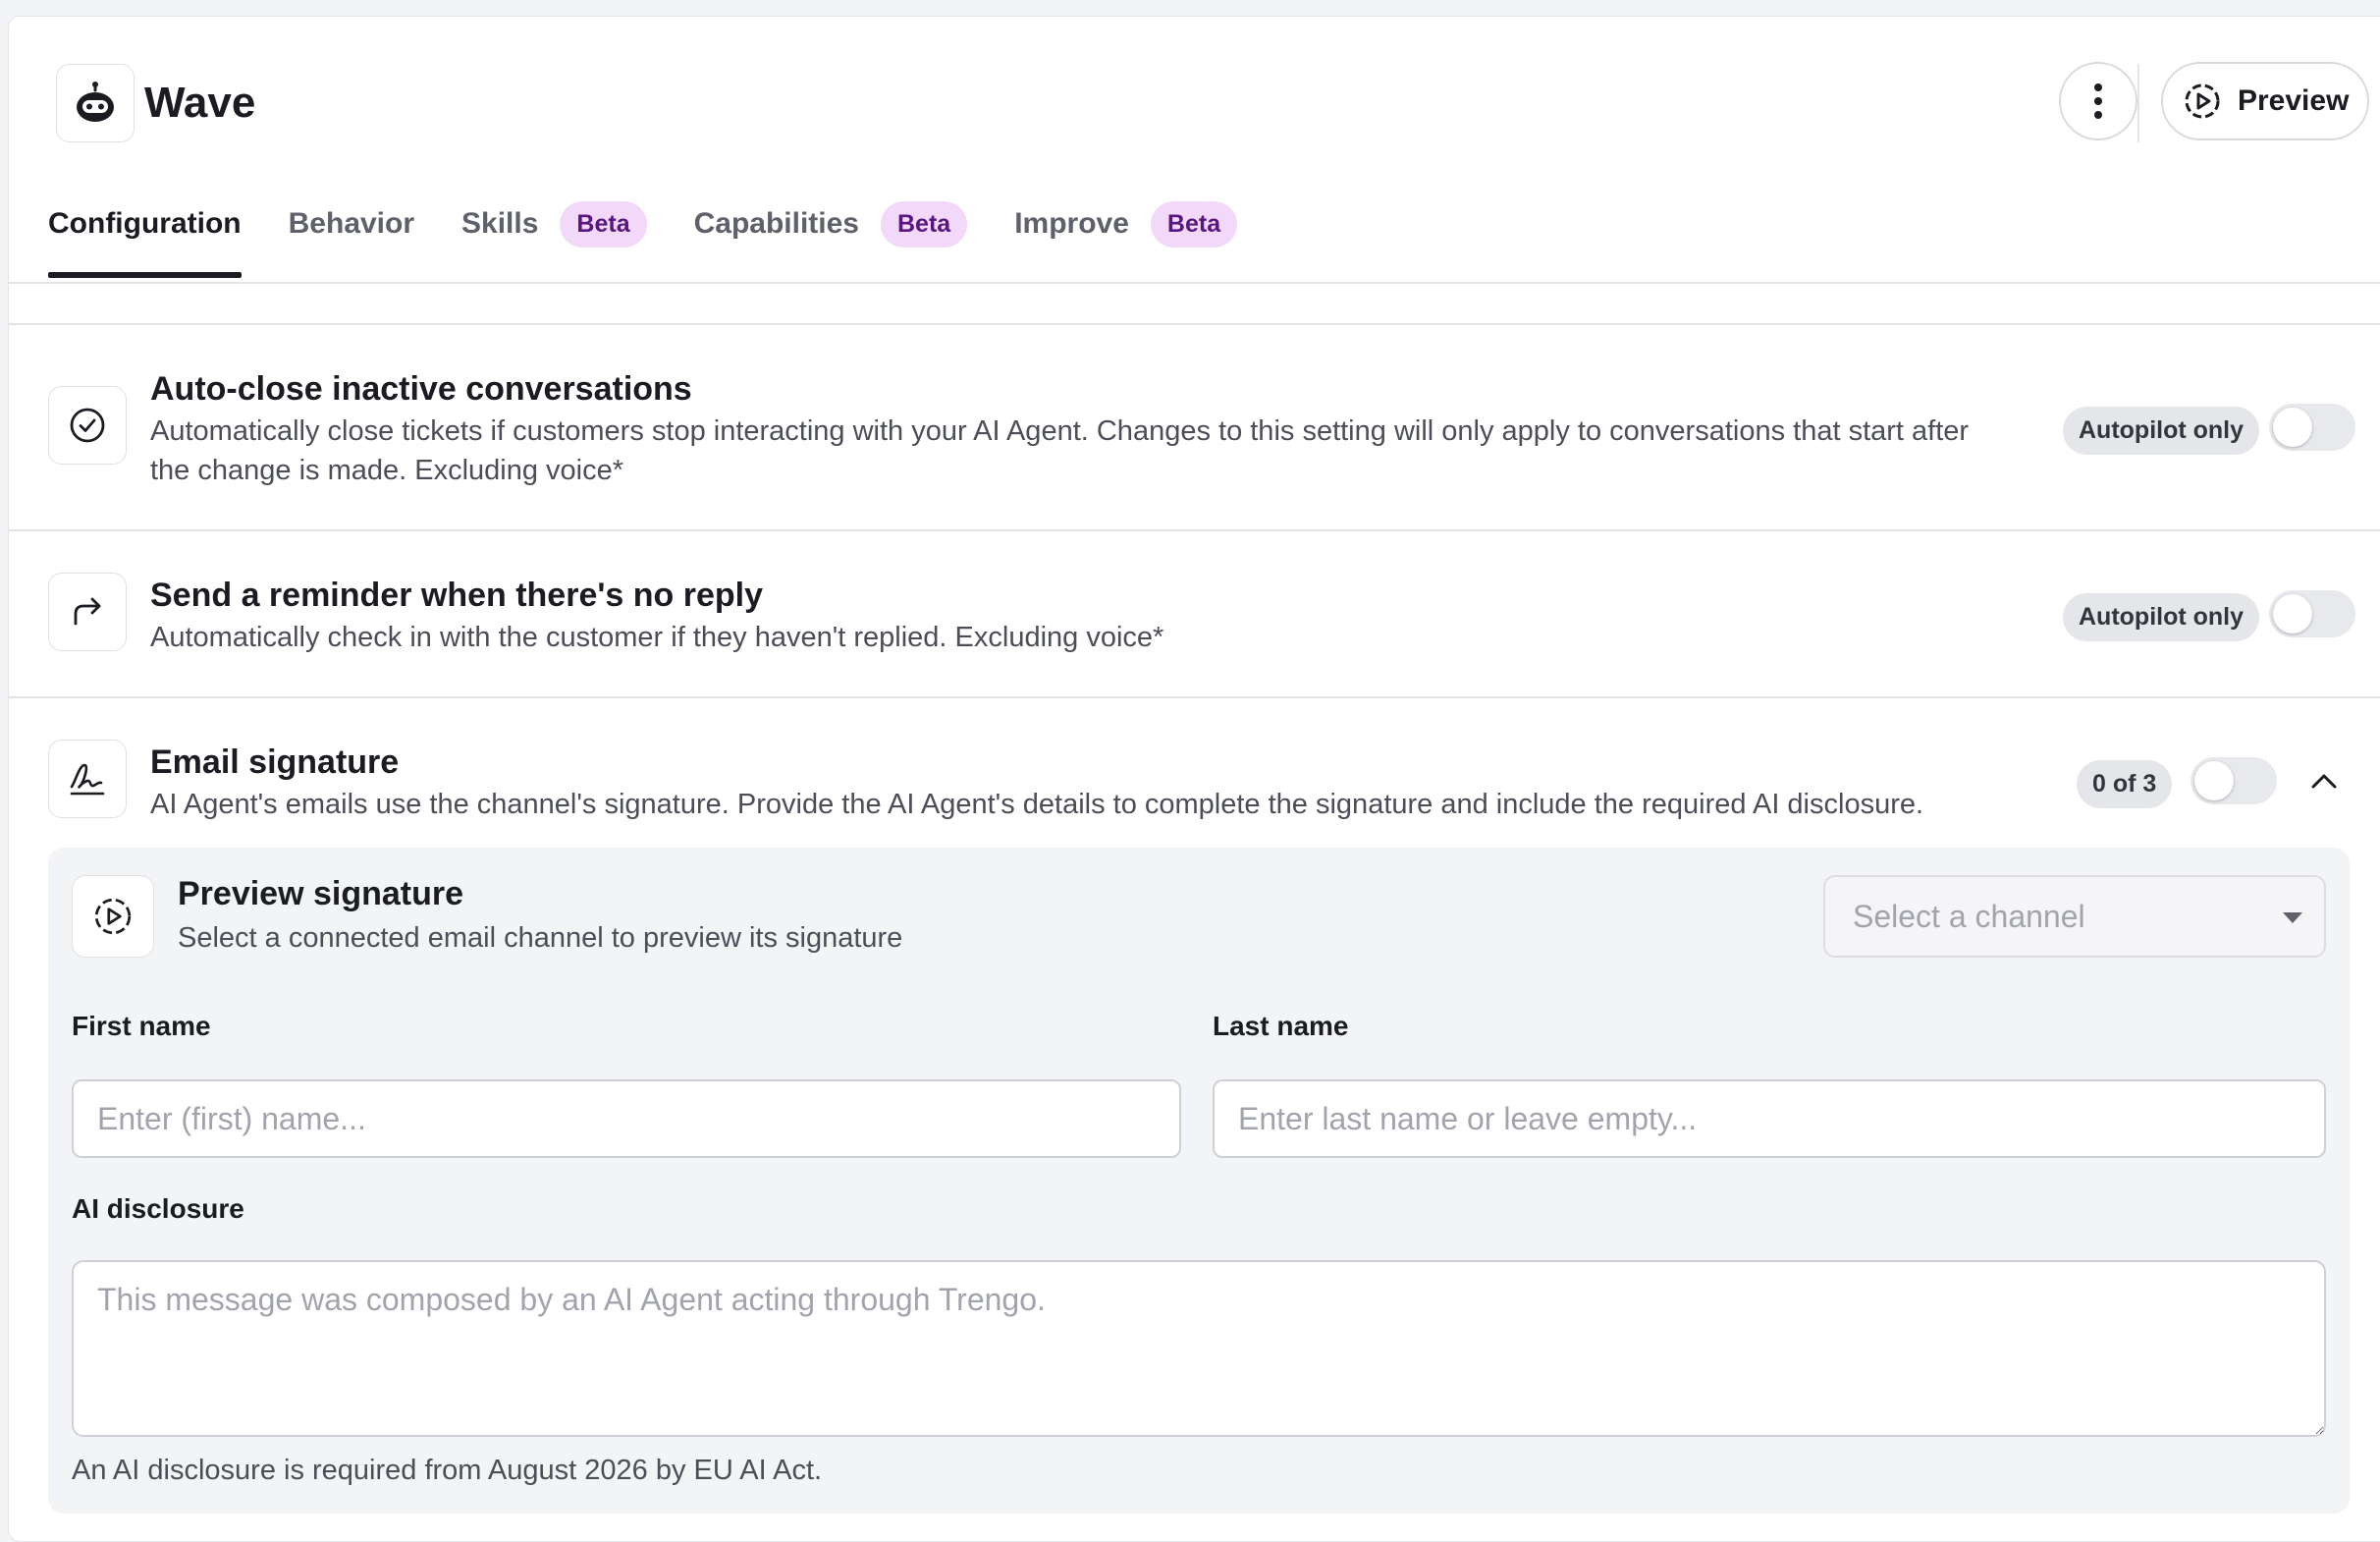 The height and width of the screenshot is (1542, 2380). I want to click on signature-icon, so click(87, 779).